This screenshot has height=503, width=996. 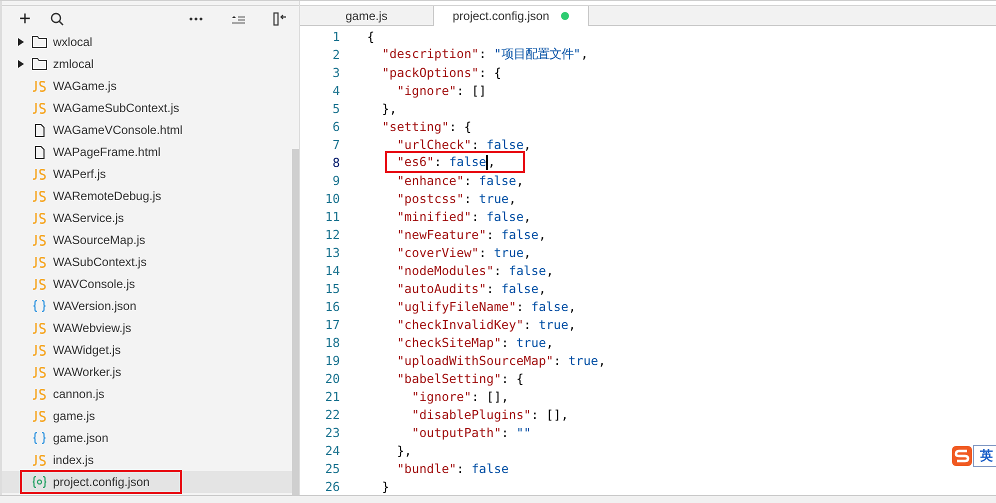 I want to click on code-line: "coverView": true,, so click(x=464, y=252).